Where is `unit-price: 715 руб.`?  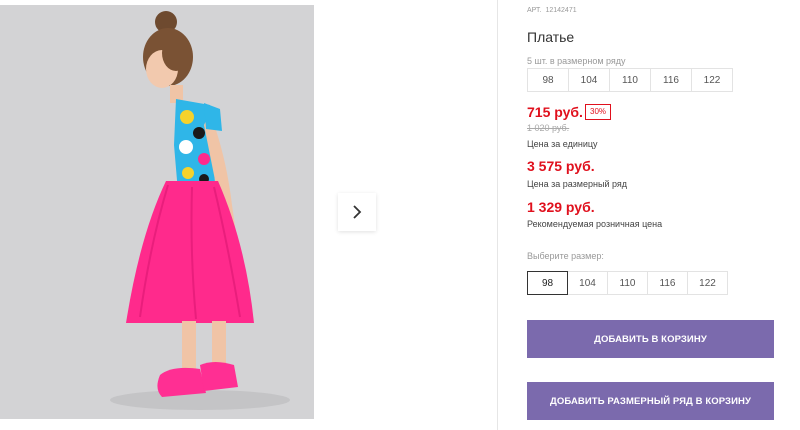
unit-price: 715 руб. is located at coordinates (555, 112).